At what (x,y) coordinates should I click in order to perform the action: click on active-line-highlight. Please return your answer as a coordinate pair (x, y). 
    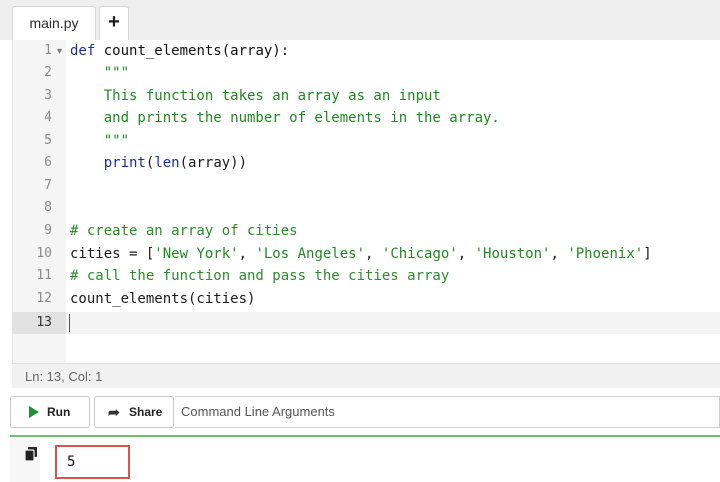
    Looking at the image, I should click on (393, 323).